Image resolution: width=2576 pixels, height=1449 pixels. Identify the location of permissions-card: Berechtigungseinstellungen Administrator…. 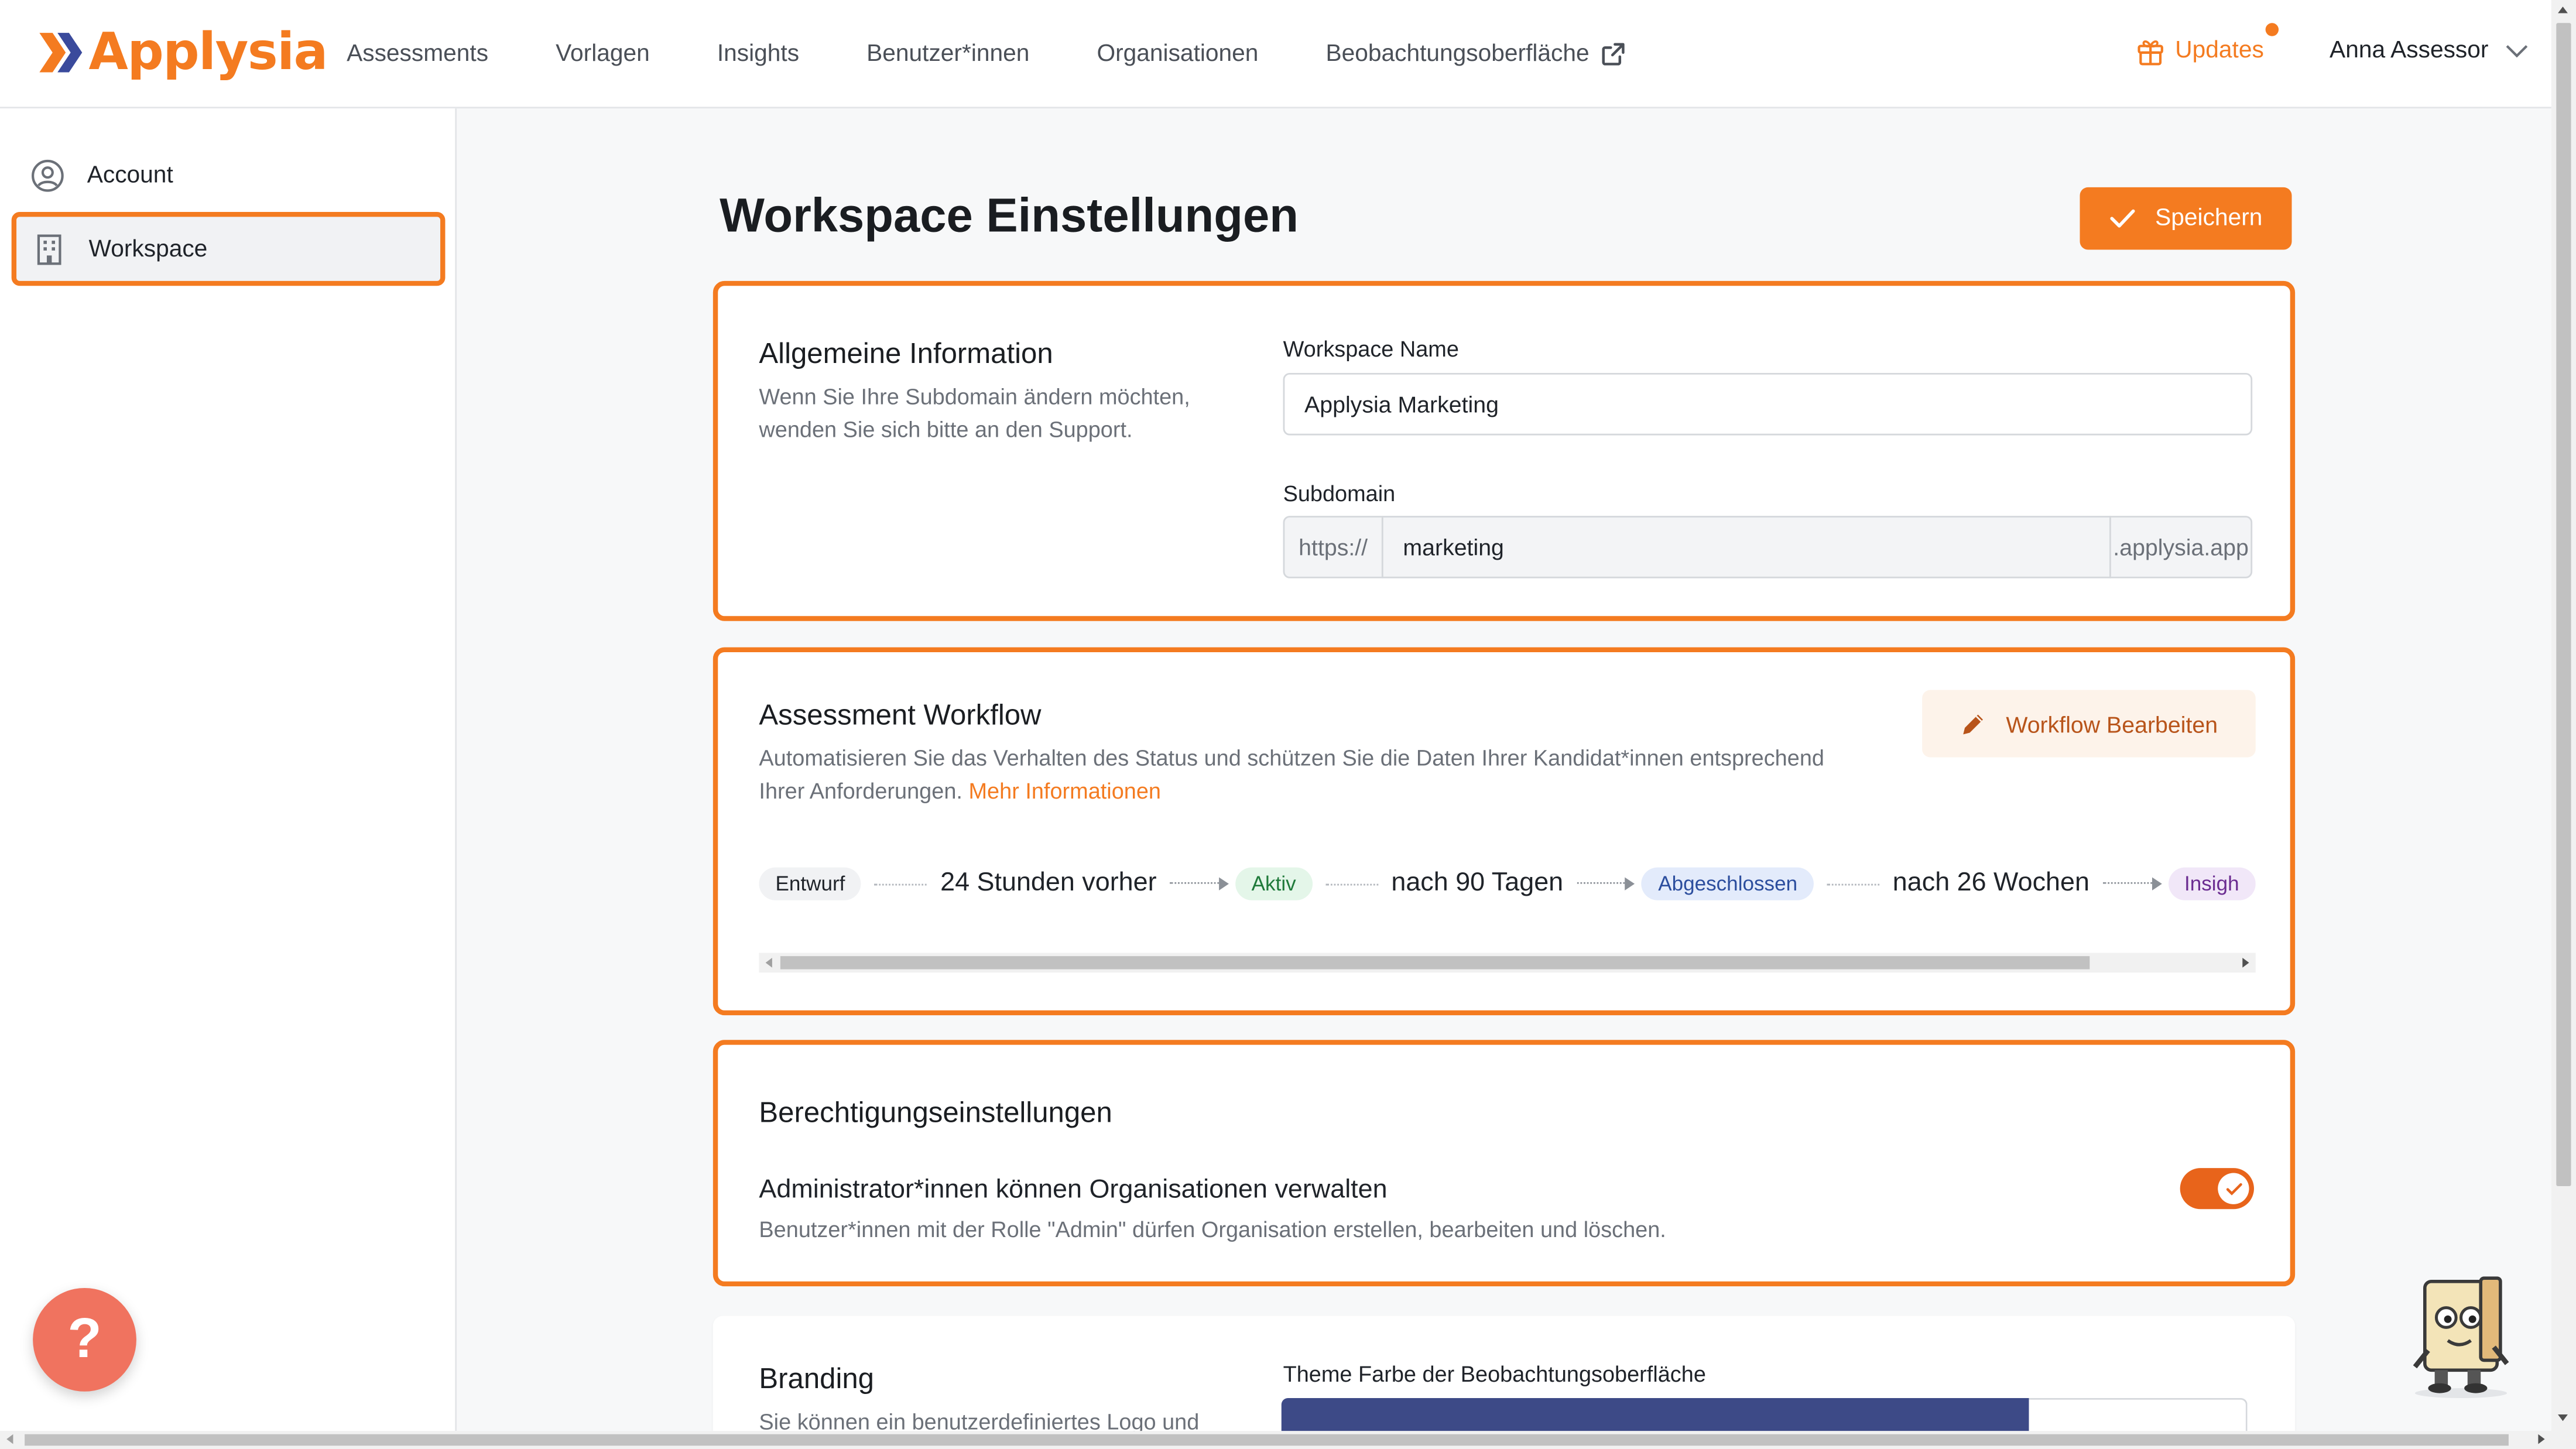
(1504, 1163).